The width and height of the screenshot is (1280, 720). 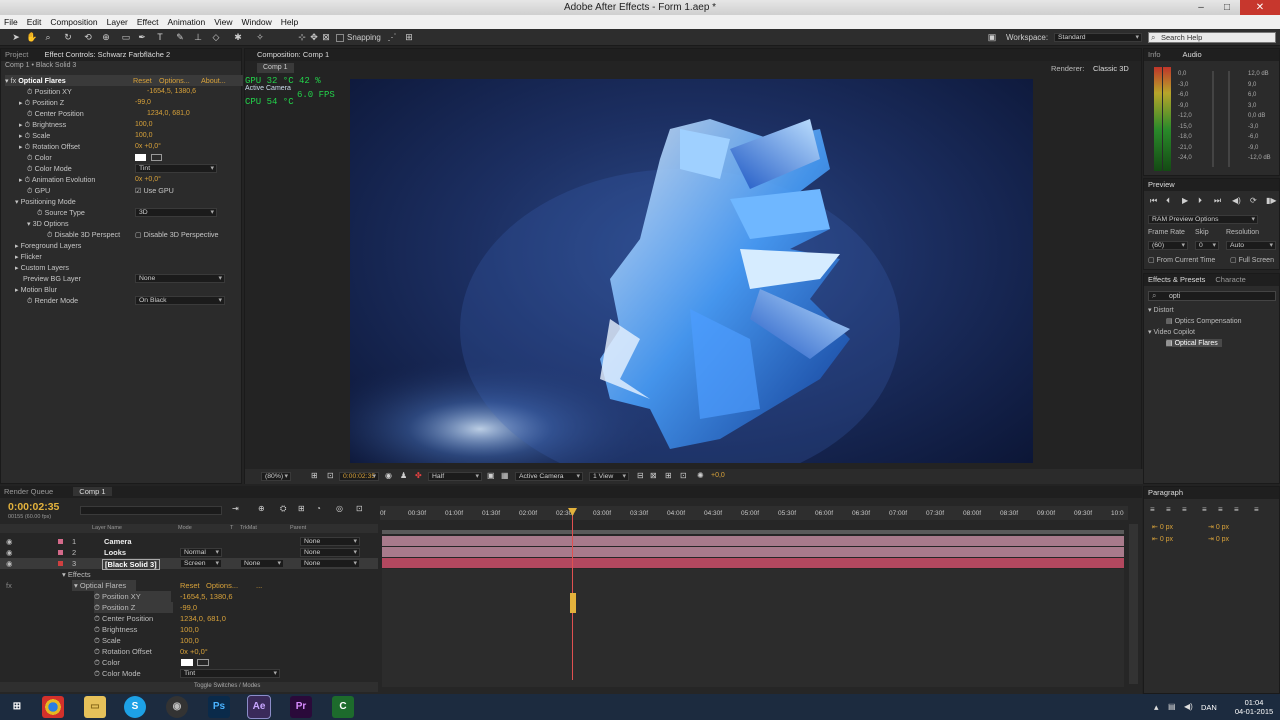 I want to click on mask-tool-icon: ▭, so click(x=126, y=37).